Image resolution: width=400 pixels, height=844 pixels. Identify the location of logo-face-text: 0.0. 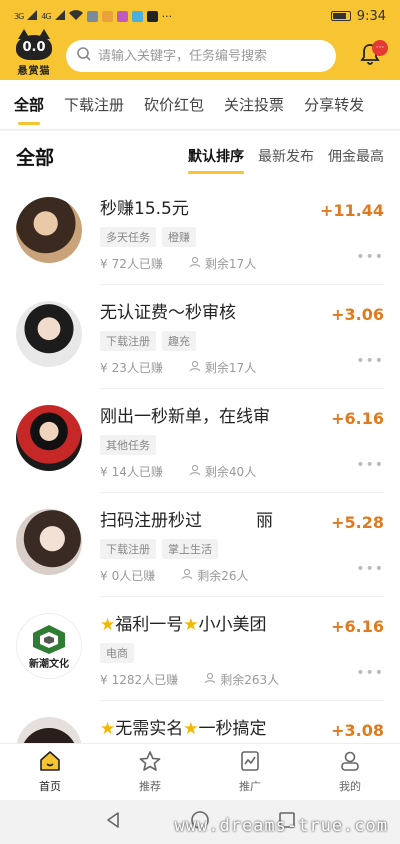
(34, 47).